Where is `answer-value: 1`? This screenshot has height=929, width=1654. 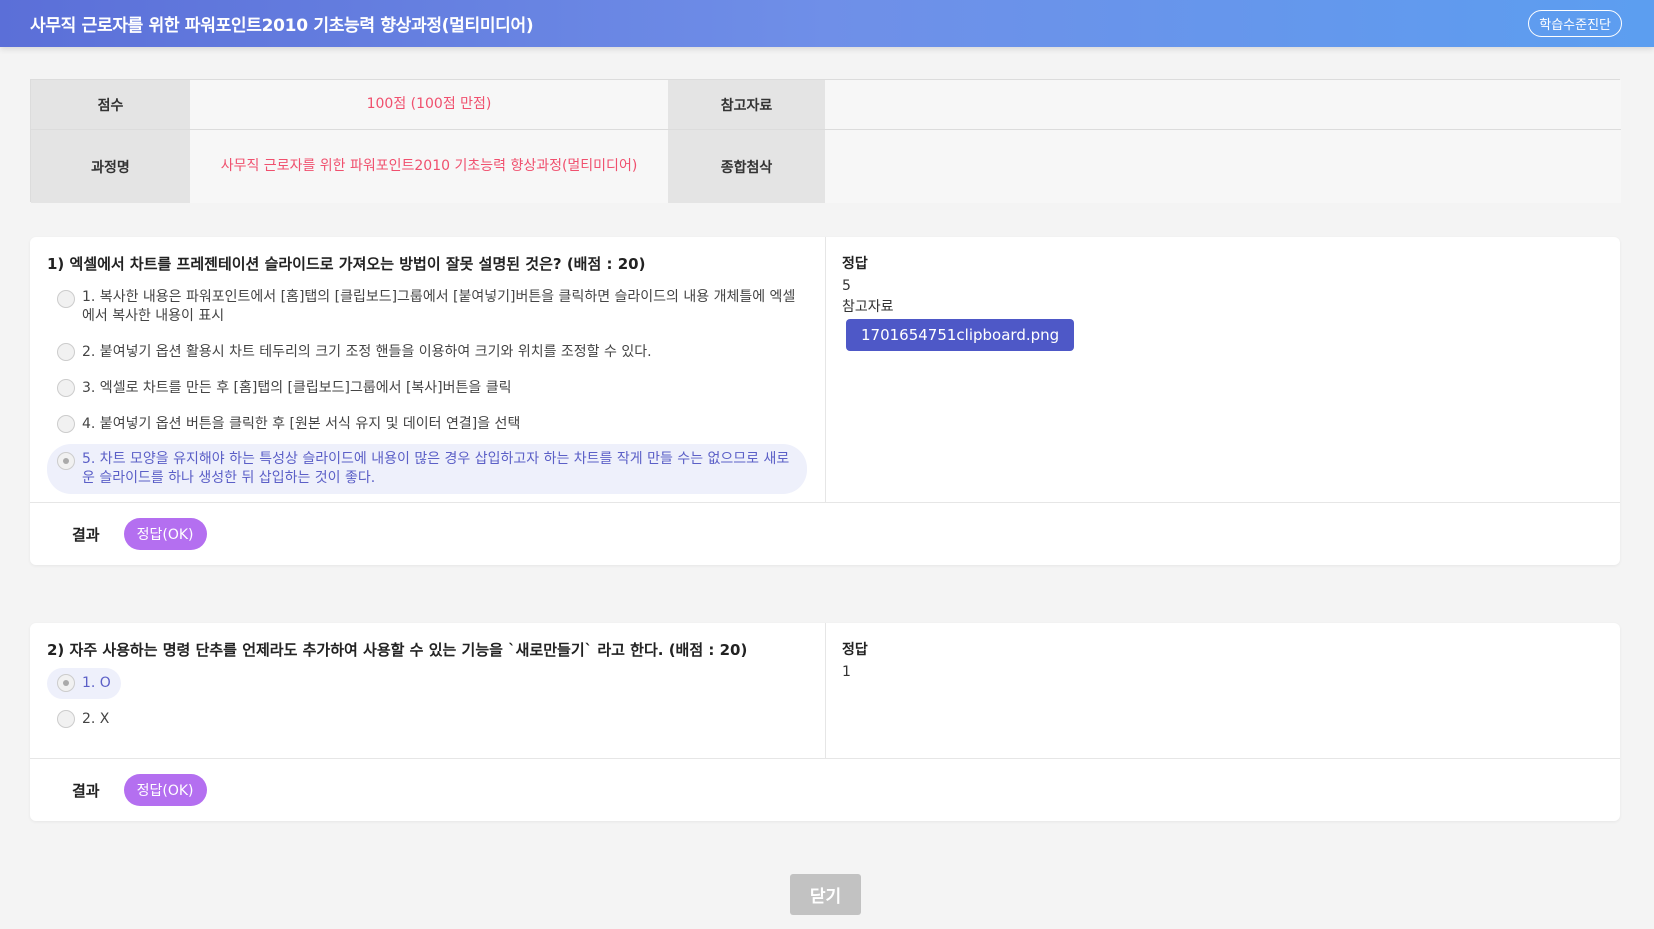 answer-value: 1 is located at coordinates (846, 672).